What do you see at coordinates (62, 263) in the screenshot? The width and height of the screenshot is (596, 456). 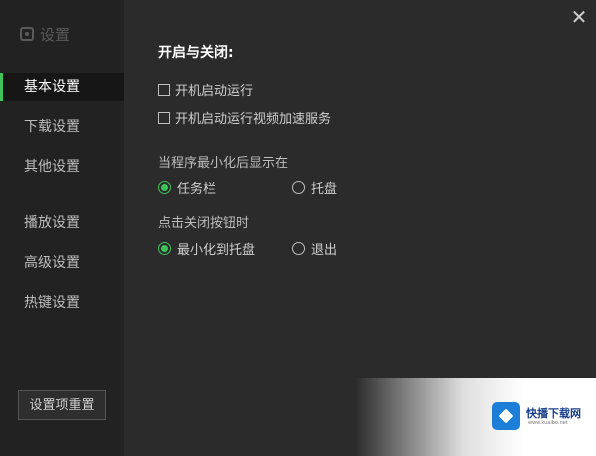 I see `sidebar-item-advanced: 高级设置` at bounding box center [62, 263].